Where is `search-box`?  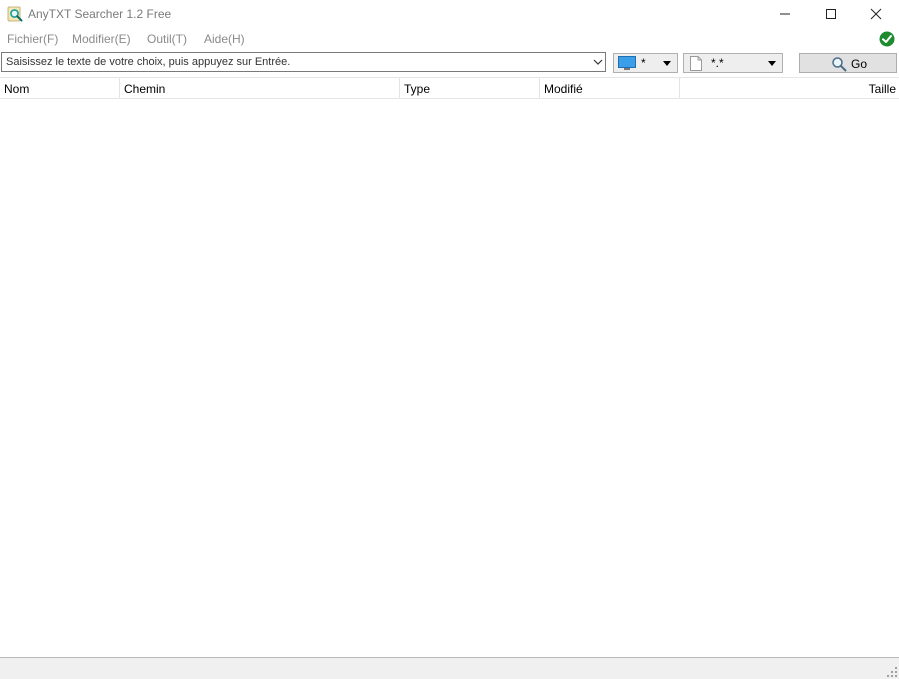
search-box is located at coordinates (303, 62).